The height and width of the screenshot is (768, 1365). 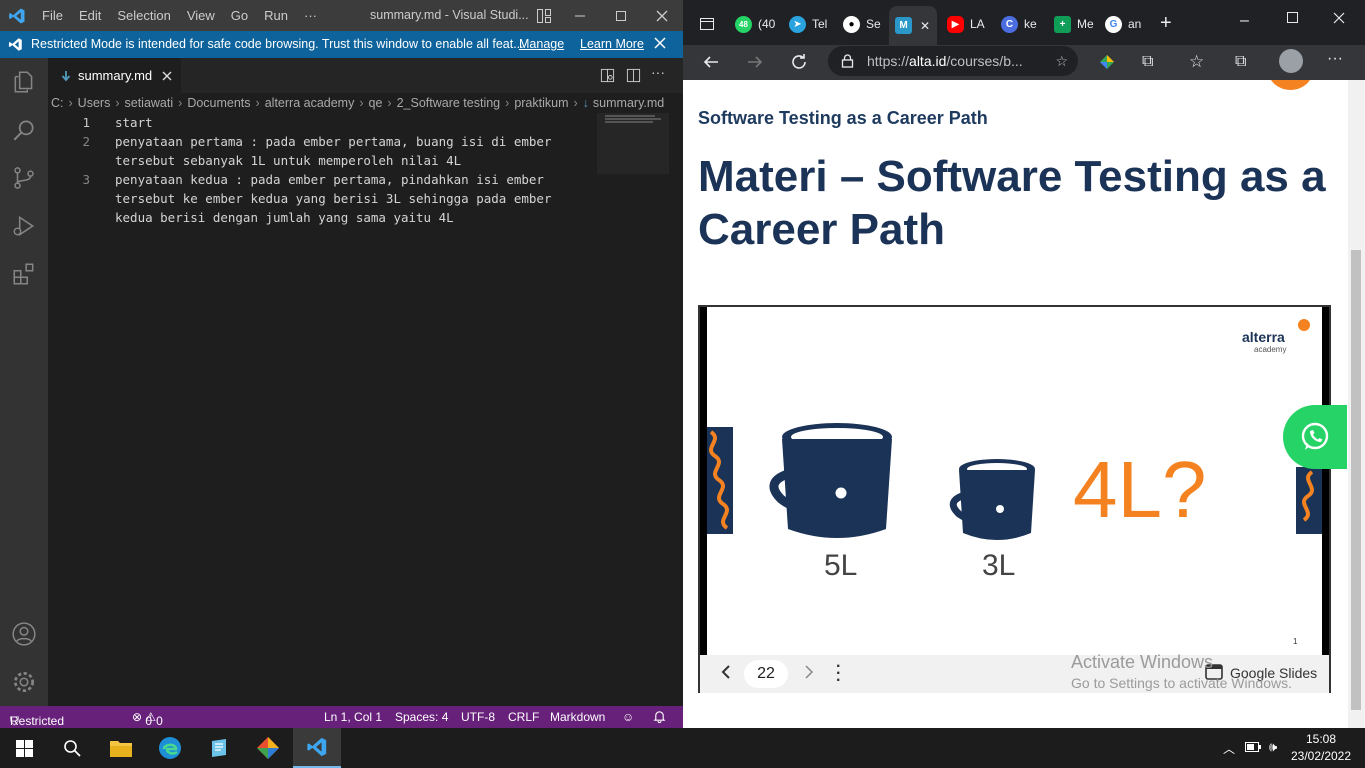 What do you see at coordinates (1335, 59) in the screenshot?
I see `settings-more-icon: ···` at bounding box center [1335, 59].